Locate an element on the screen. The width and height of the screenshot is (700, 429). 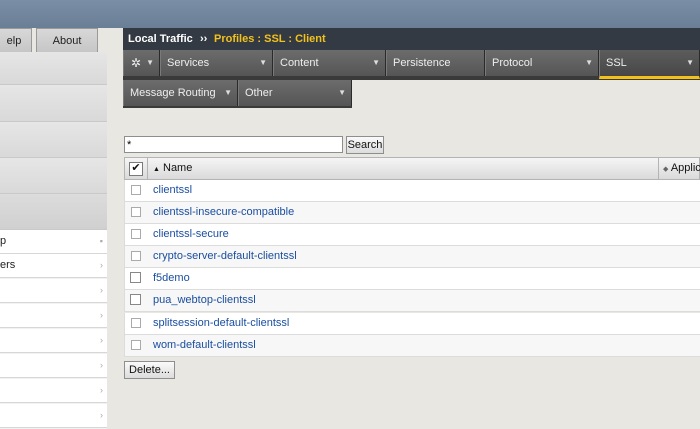
tab-label: Other is located at coordinates (259, 93).